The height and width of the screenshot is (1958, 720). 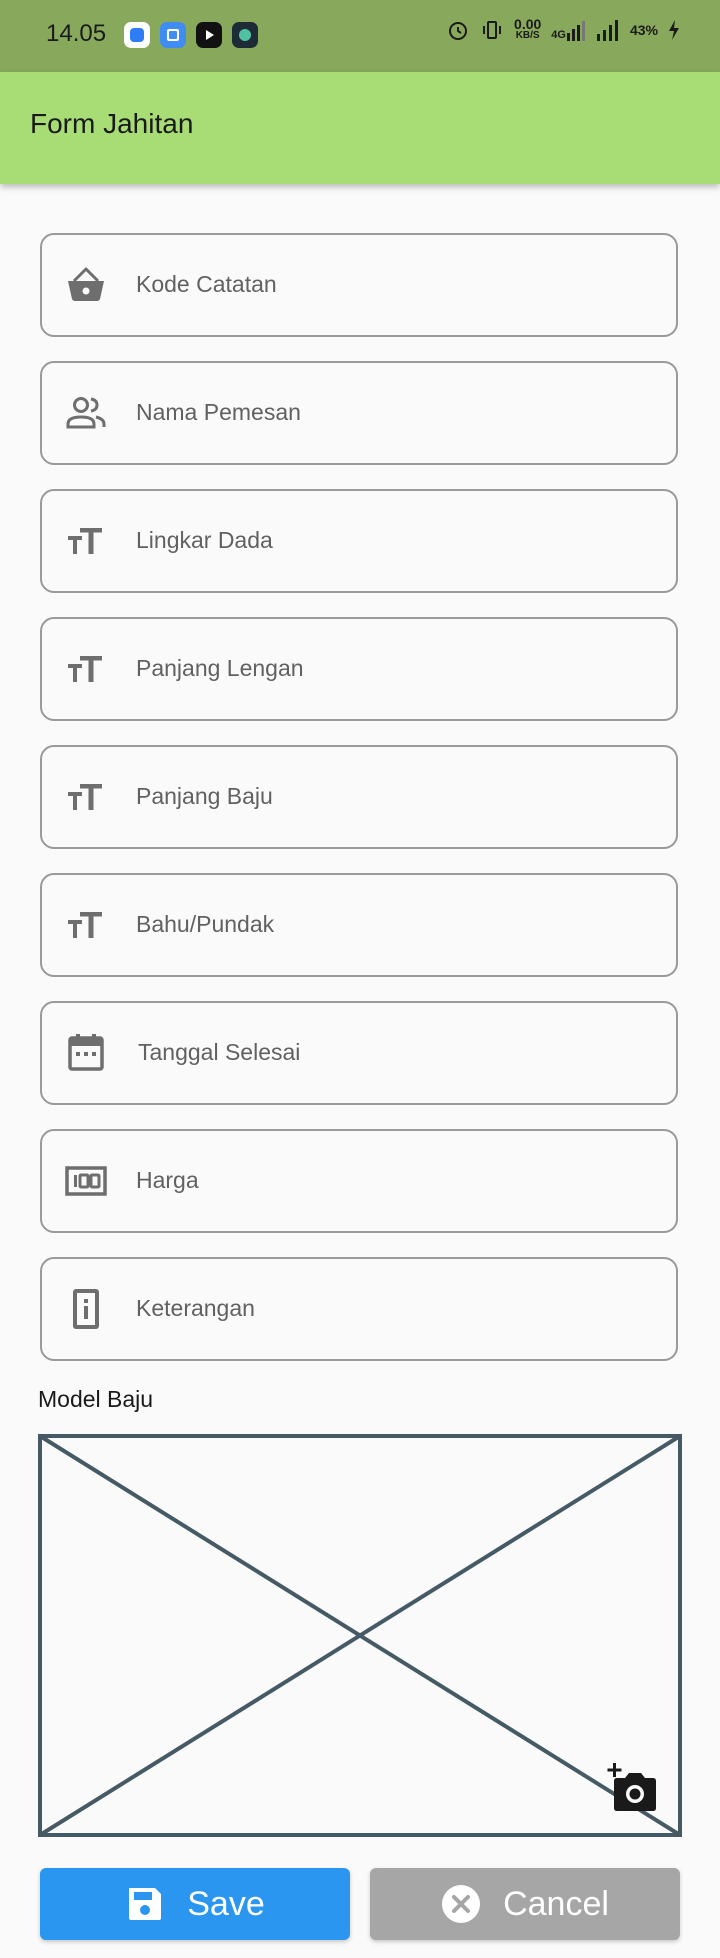 I want to click on save-button: Save, so click(x=195, y=1904).